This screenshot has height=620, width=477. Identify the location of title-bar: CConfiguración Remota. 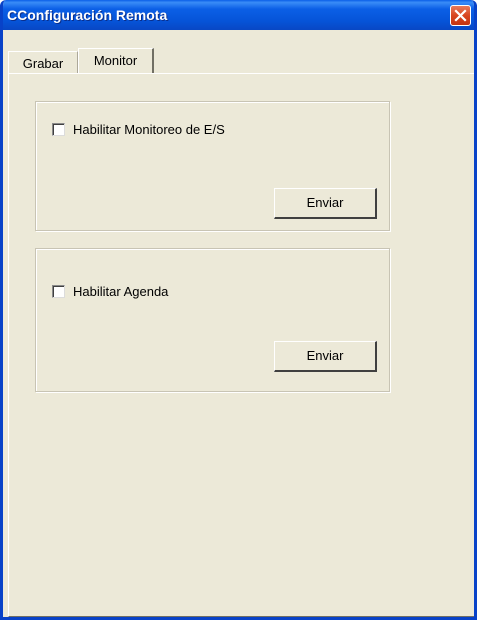
(238, 15).